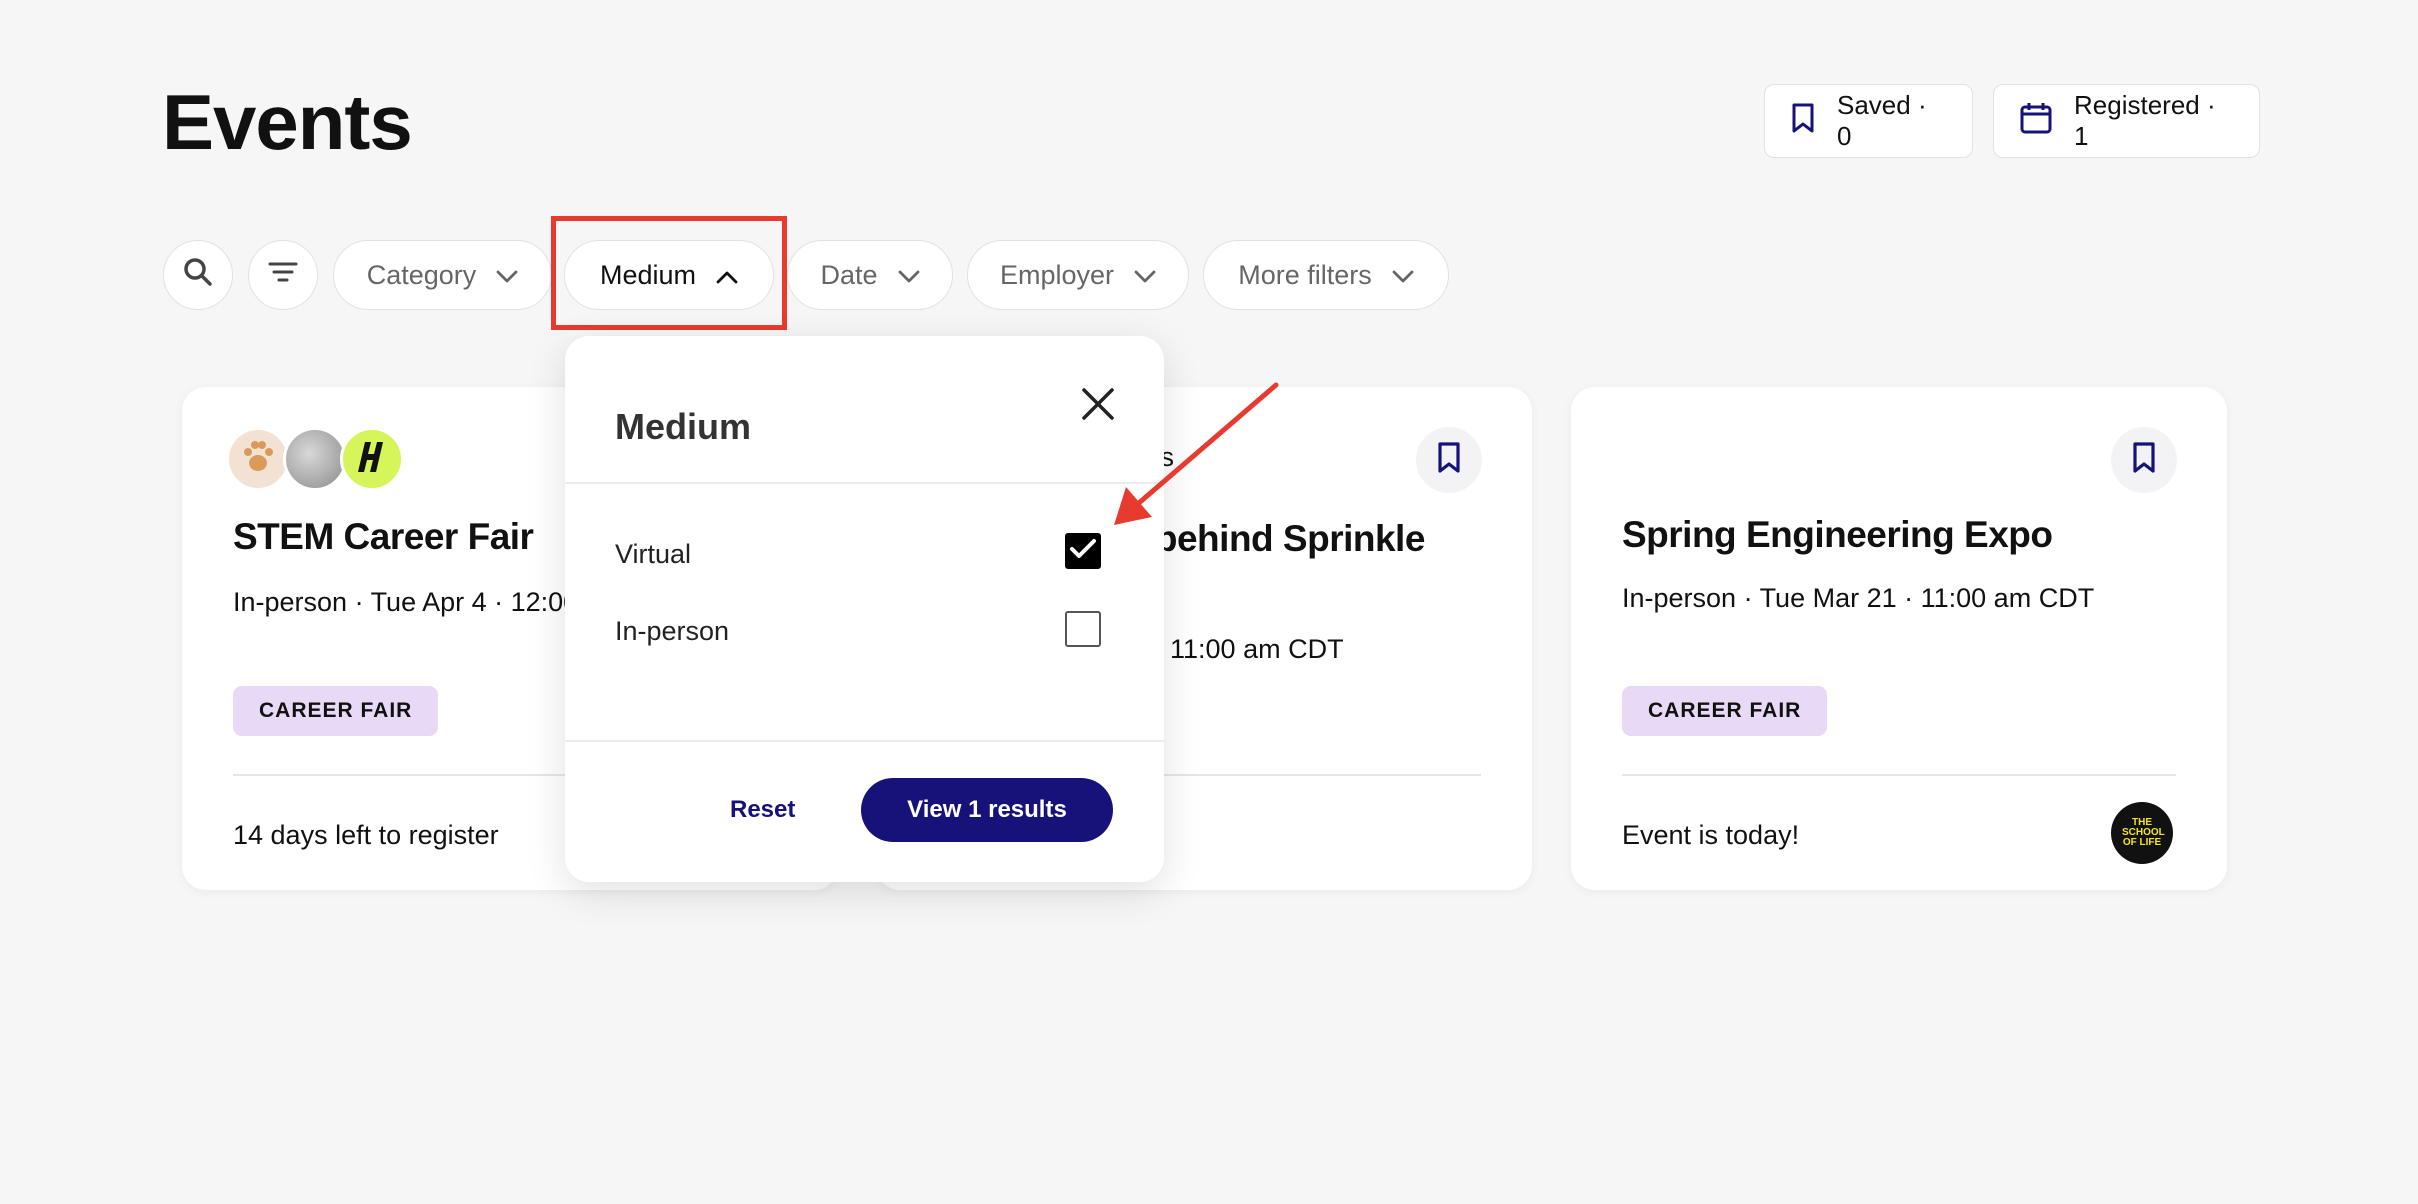  Describe the element at coordinates (1057, 274) in the screenshot. I see `employer-filter-label: Employer` at that location.